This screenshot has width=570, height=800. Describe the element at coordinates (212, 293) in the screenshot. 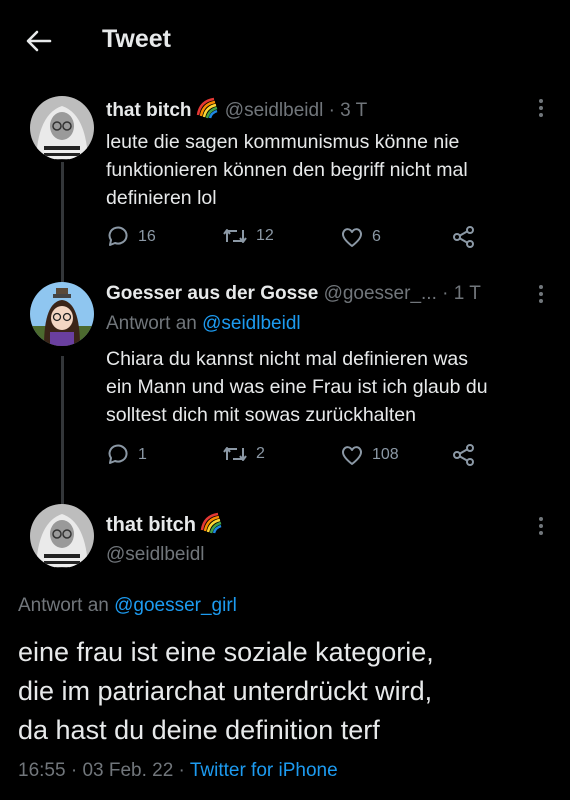

I see `display-name: Goesser aus der Gosse` at that location.